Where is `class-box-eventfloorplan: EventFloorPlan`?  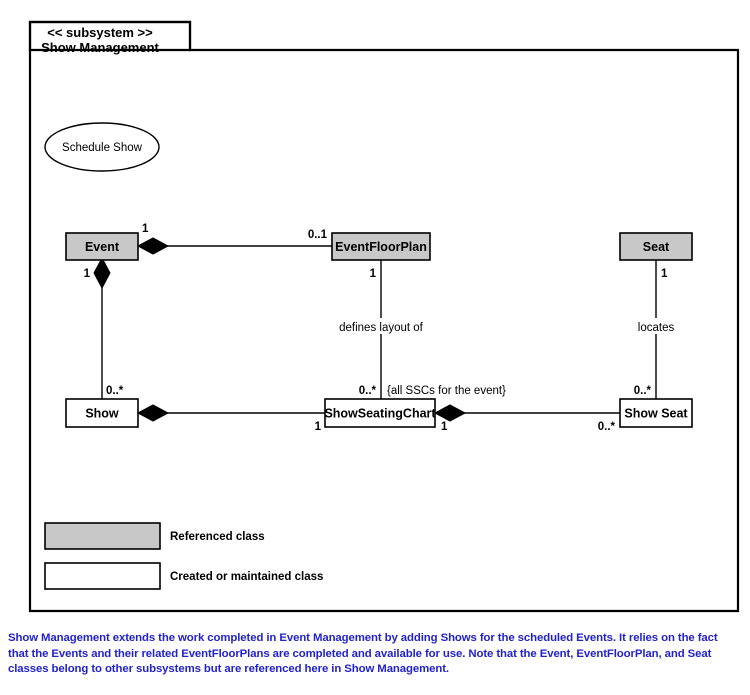 class-box-eventfloorplan: EventFloorPlan is located at coordinates (381, 246).